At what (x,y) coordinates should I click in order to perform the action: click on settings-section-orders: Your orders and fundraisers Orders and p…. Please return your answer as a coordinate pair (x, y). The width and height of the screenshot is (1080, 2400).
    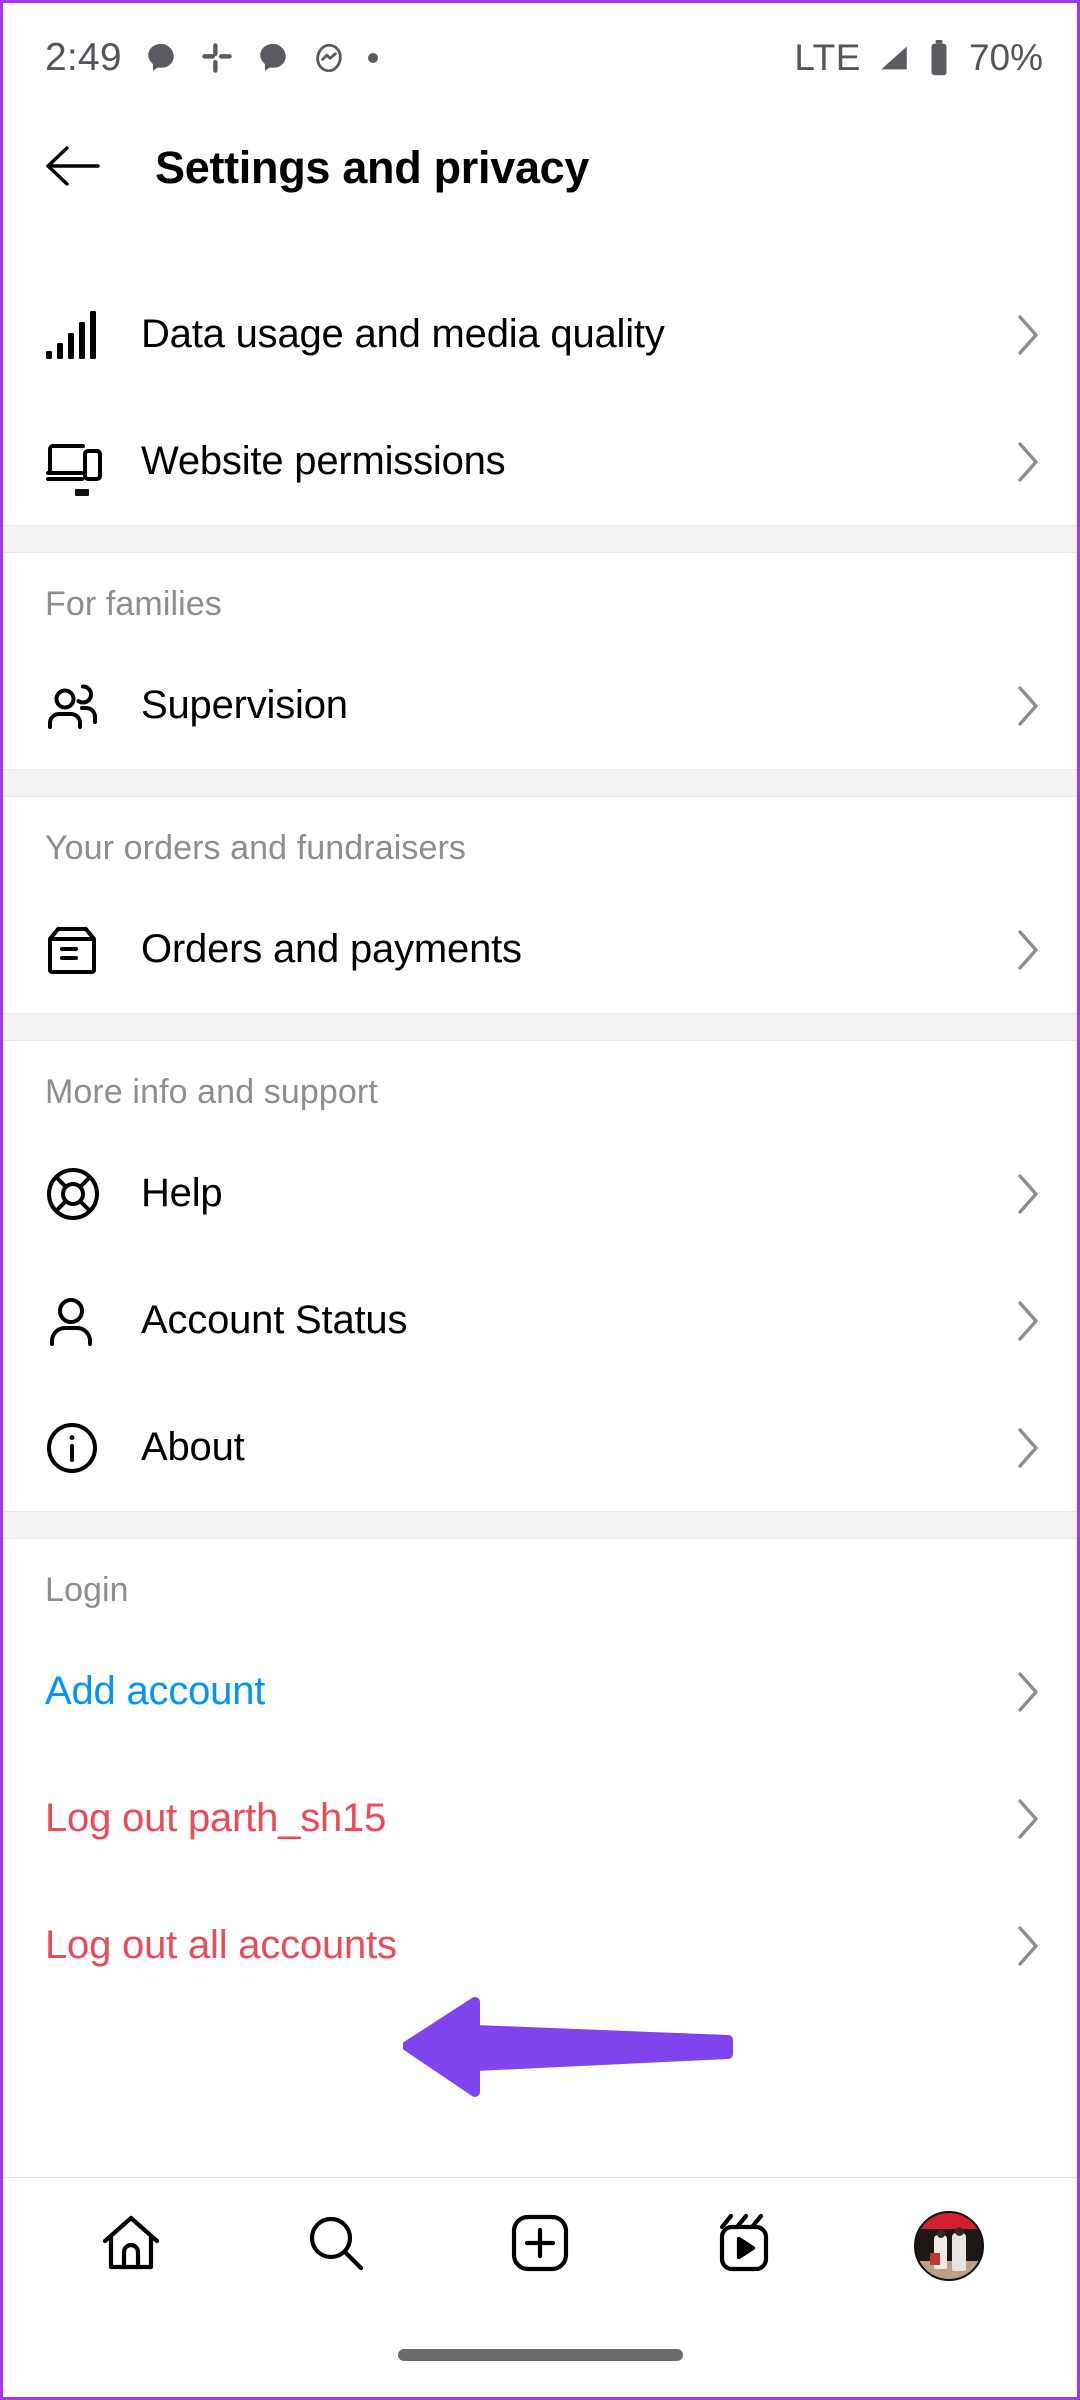
    Looking at the image, I should click on (540, 905).